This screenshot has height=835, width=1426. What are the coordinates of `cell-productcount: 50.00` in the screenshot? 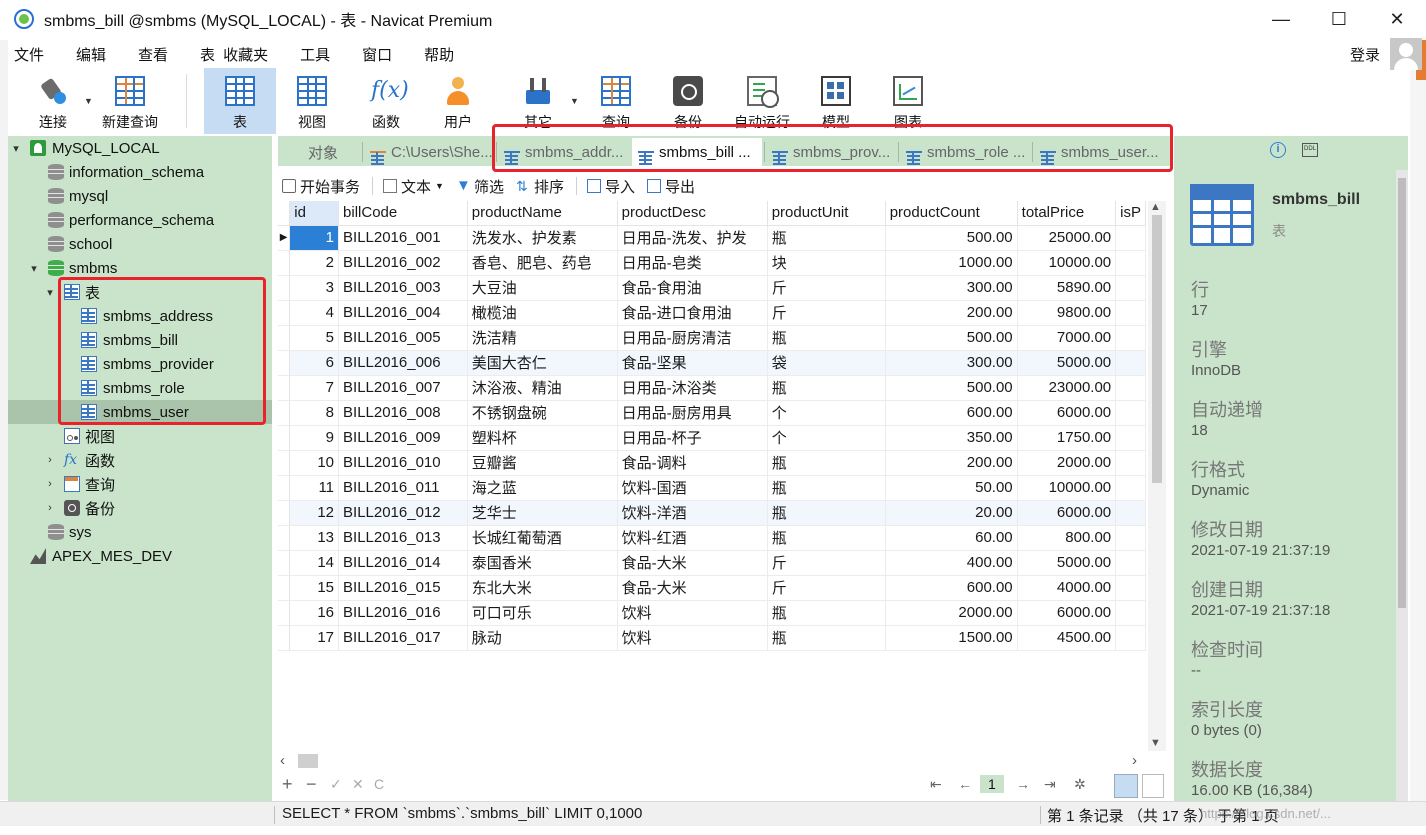 It's located at (951, 488).